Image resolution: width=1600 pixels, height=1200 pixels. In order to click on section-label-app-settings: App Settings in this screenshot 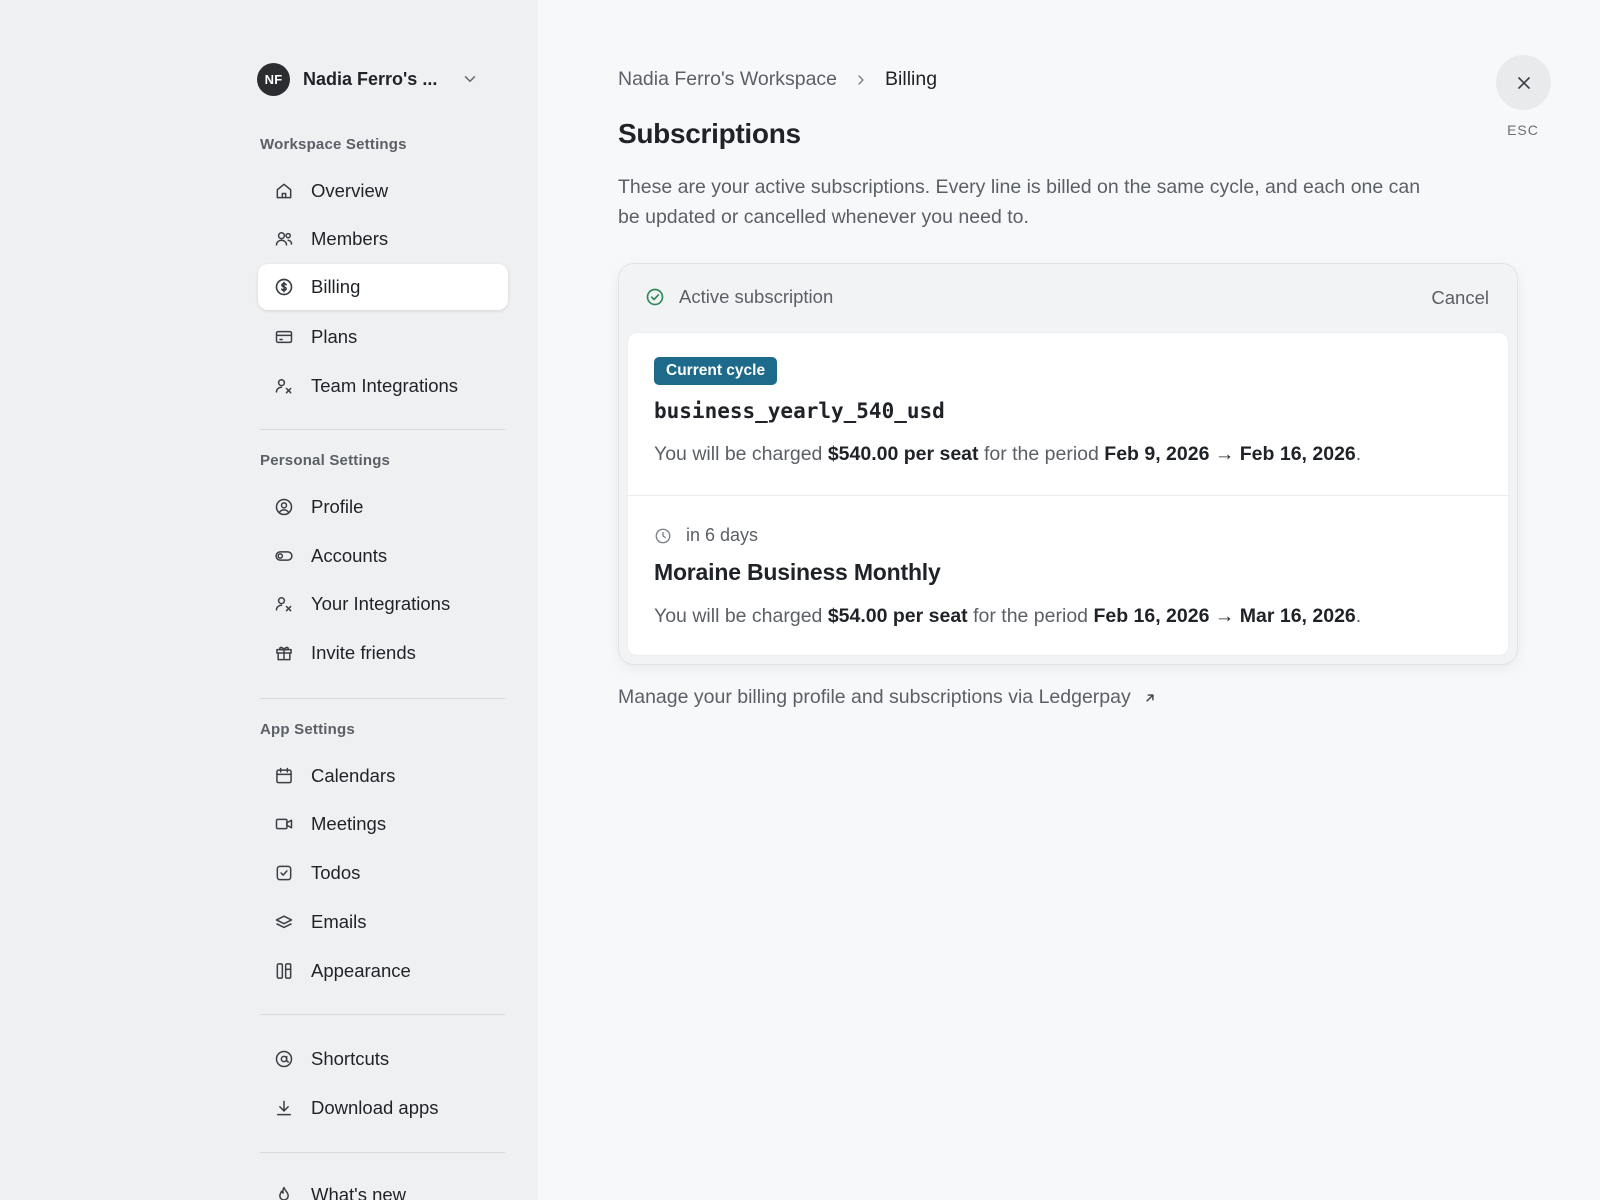, I will do `click(307, 729)`.